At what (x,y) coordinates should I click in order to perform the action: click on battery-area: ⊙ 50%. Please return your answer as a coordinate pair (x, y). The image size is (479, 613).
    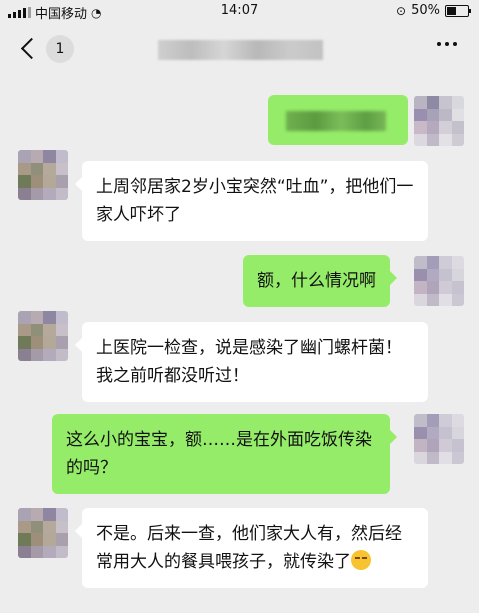
    Looking at the image, I should click on (433, 10).